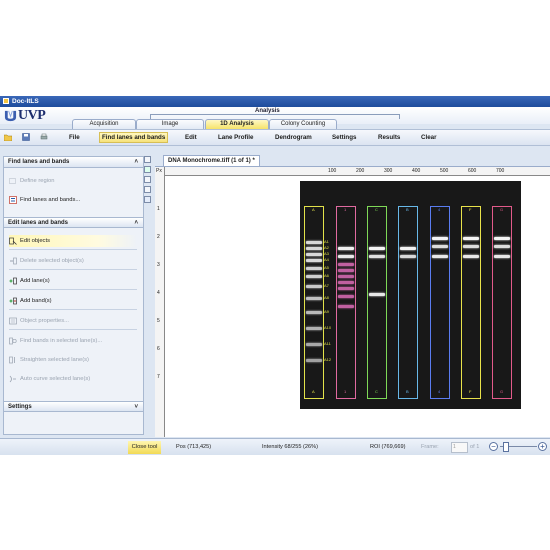 This screenshot has height=550, width=550. What do you see at coordinates (345, 209) in the screenshot?
I see `lane-label: 1` at bounding box center [345, 209].